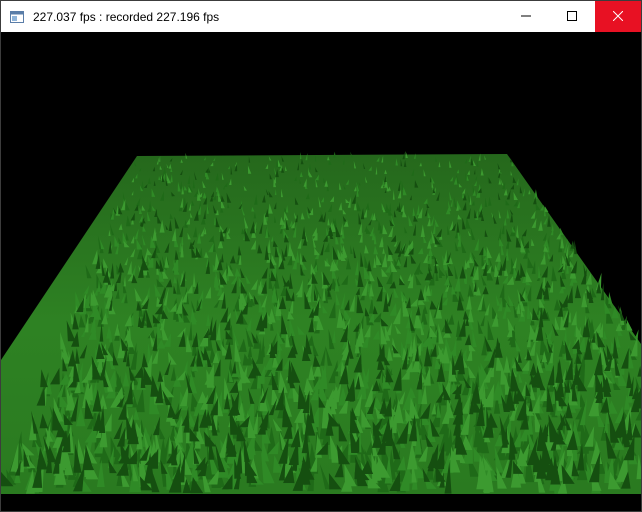 The image size is (642, 512). I want to click on title-bar: 227.037 fps : recorded 227.196 fps, so click(321, 16).